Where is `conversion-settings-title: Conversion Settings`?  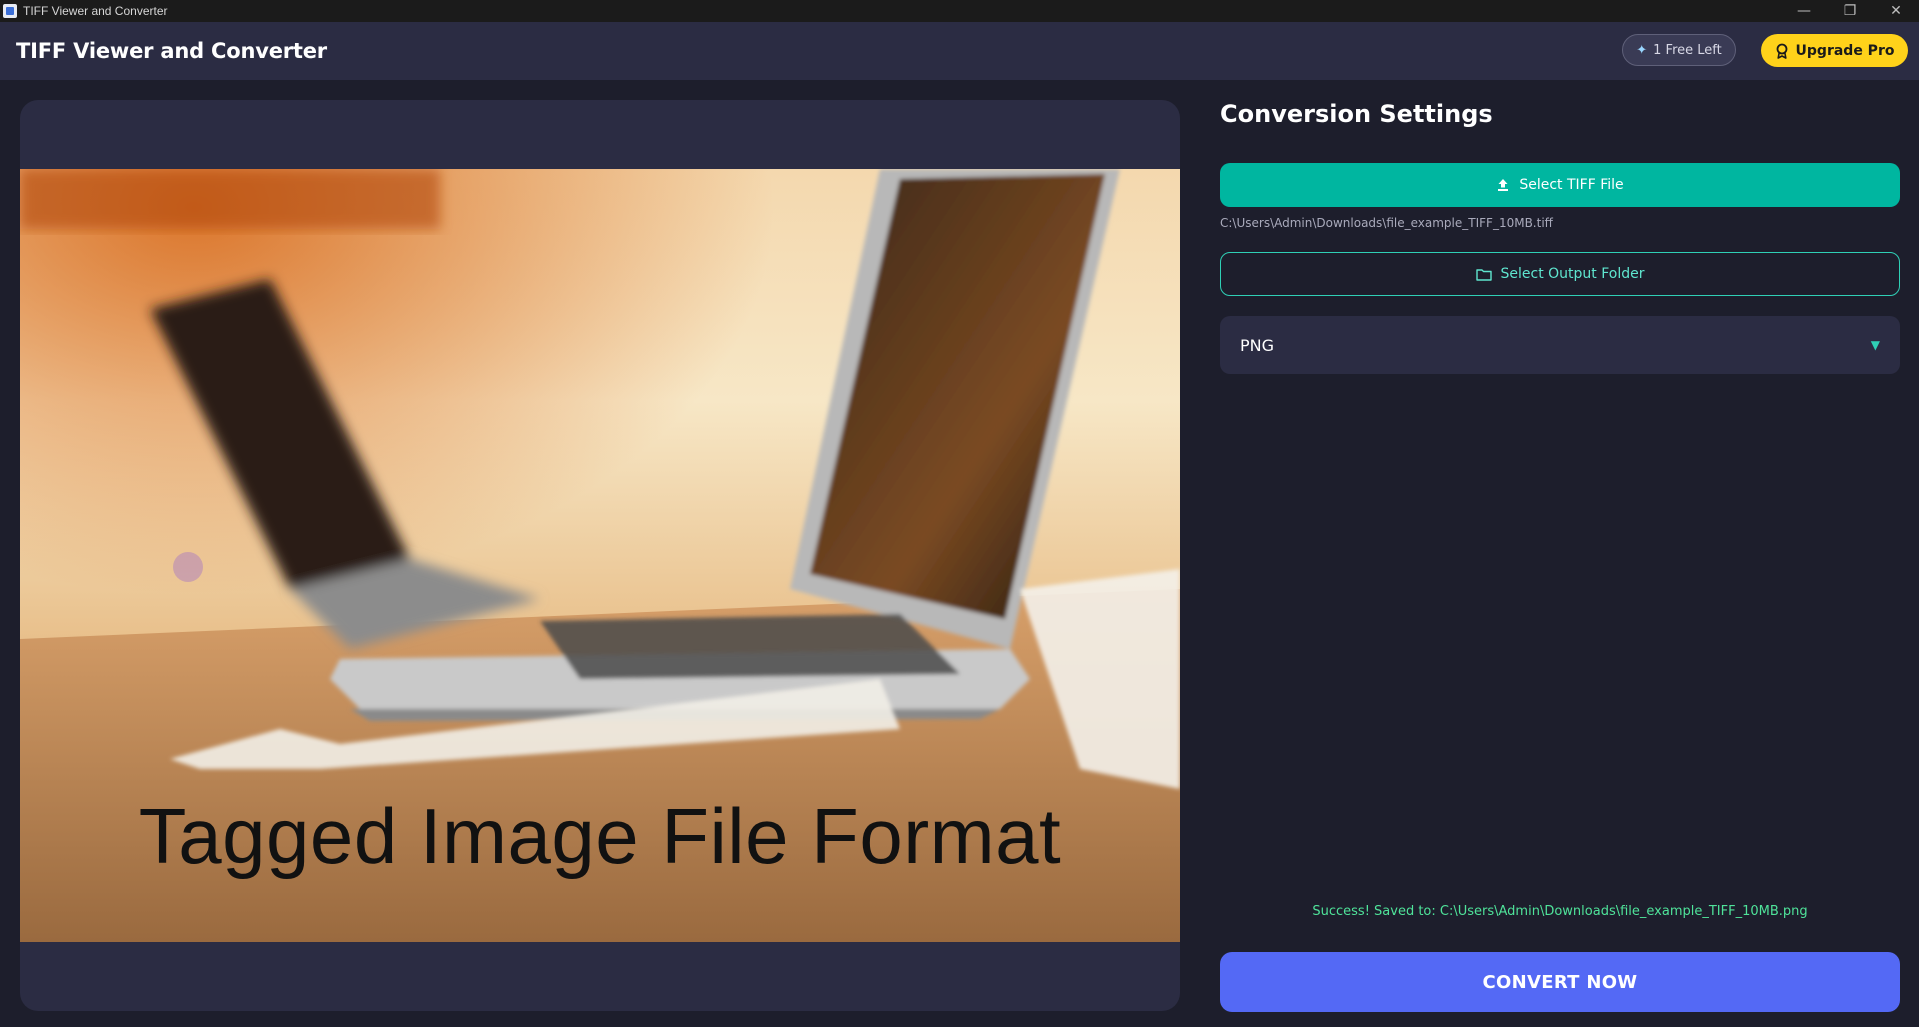
conversion-settings-title: Conversion Settings is located at coordinates (1356, 114).